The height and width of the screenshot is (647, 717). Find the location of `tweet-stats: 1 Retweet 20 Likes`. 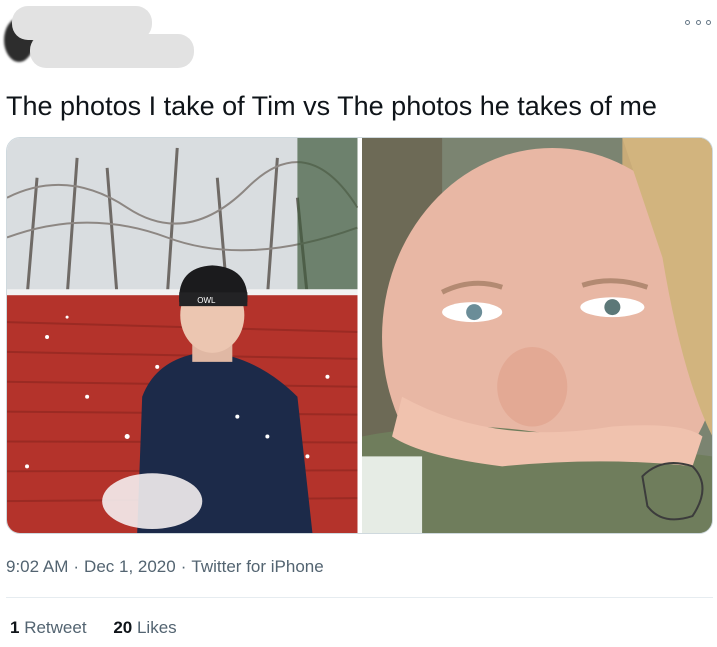

tweet-stats: 1 Retweet 20 Likes is located at coordinates (104, 628).